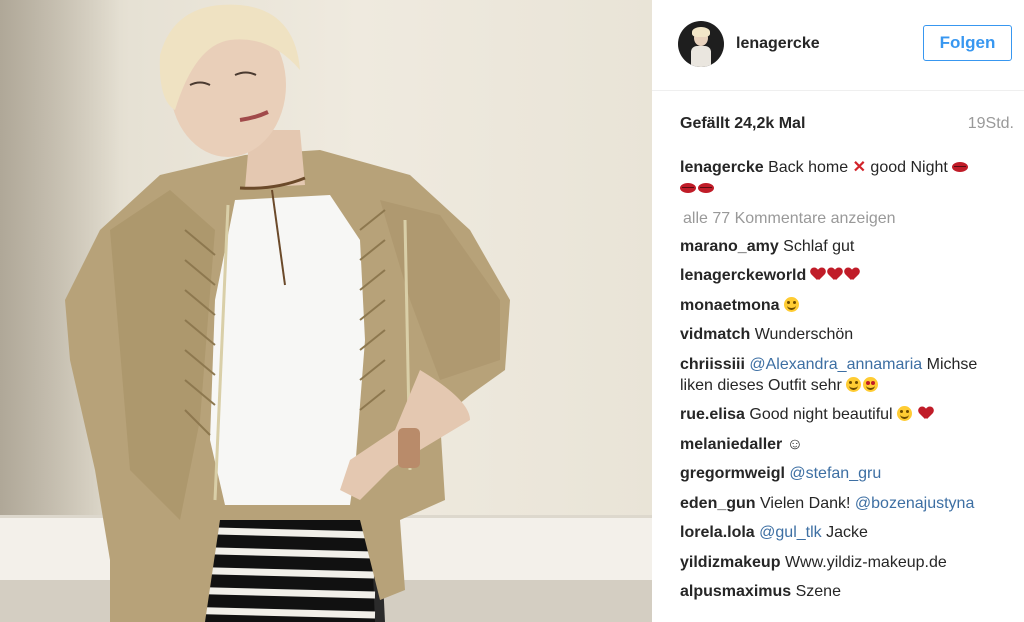  What do you see at coordinates (795, 444) in the screenshot?
I see `comment-text: ☺` at bounding box center [795, 444].